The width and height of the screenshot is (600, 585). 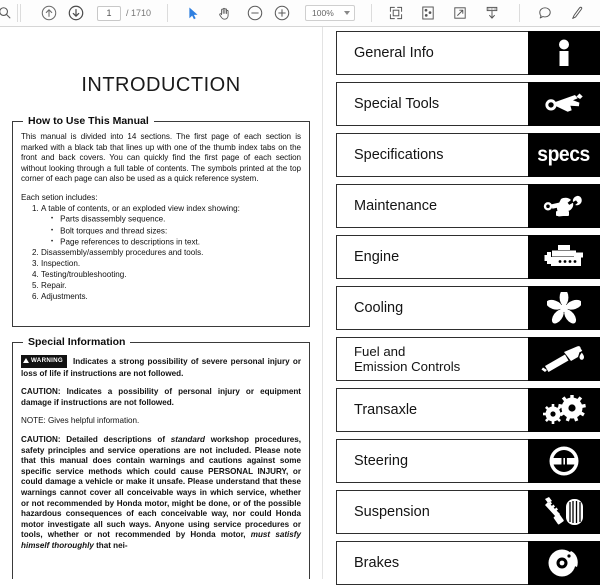 I want to click on tab-brakes-label: Brakes, so click(x=432, y=563).